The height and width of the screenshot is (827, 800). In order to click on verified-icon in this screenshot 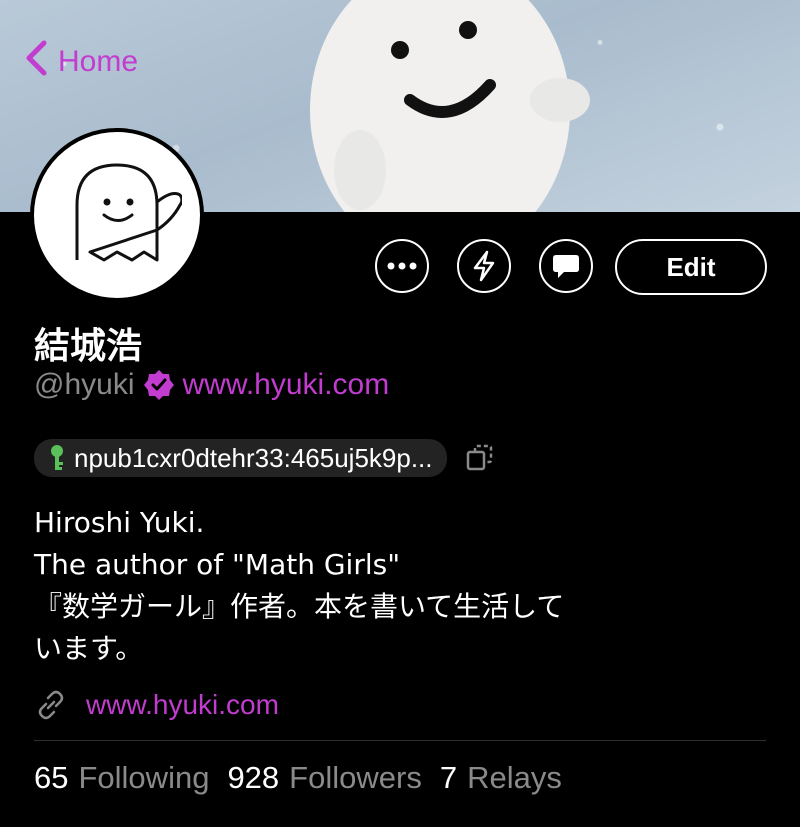, I will do `click(158, 385)`.